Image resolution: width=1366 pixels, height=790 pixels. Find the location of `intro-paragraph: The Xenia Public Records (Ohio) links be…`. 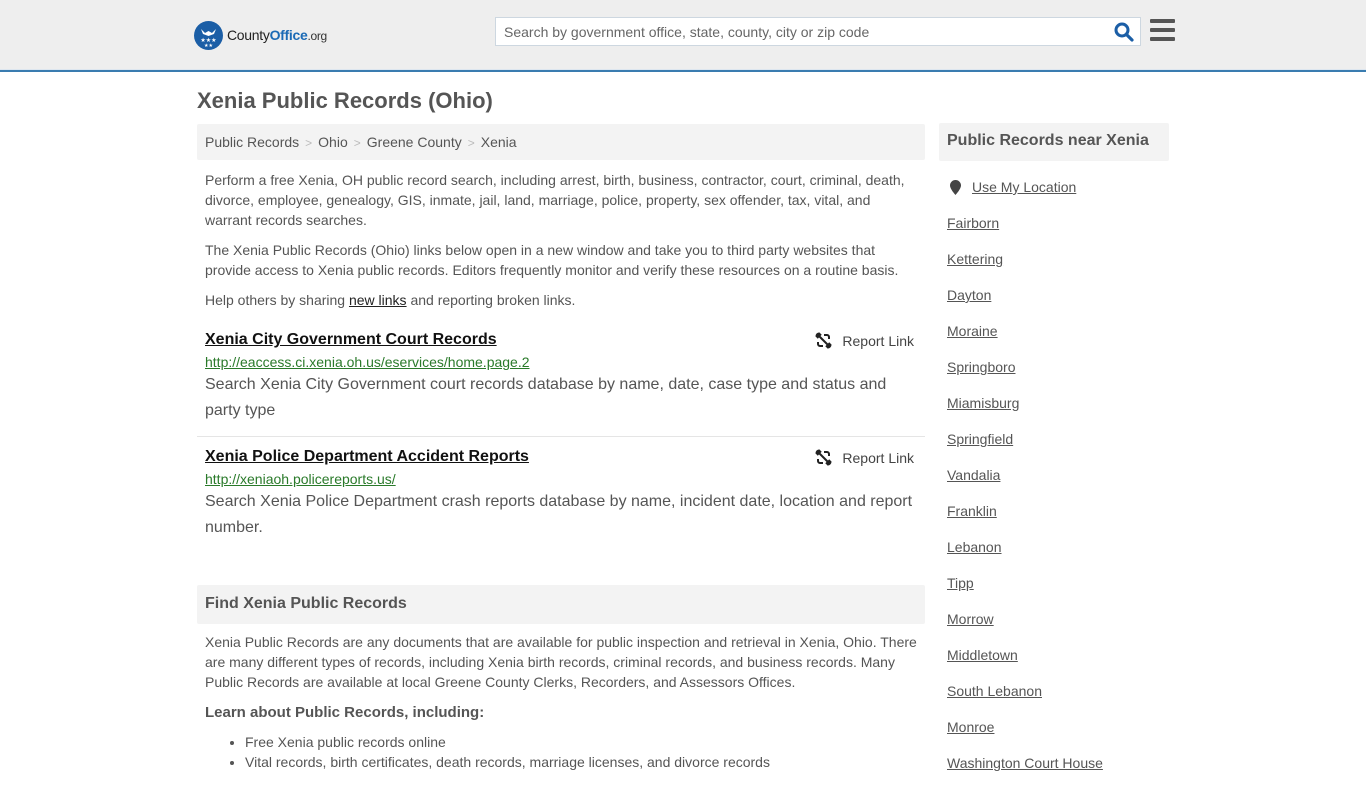

intro-paragraph: The Xenia Public Records (Ohio) links be… is located at coordinates (552, 260).